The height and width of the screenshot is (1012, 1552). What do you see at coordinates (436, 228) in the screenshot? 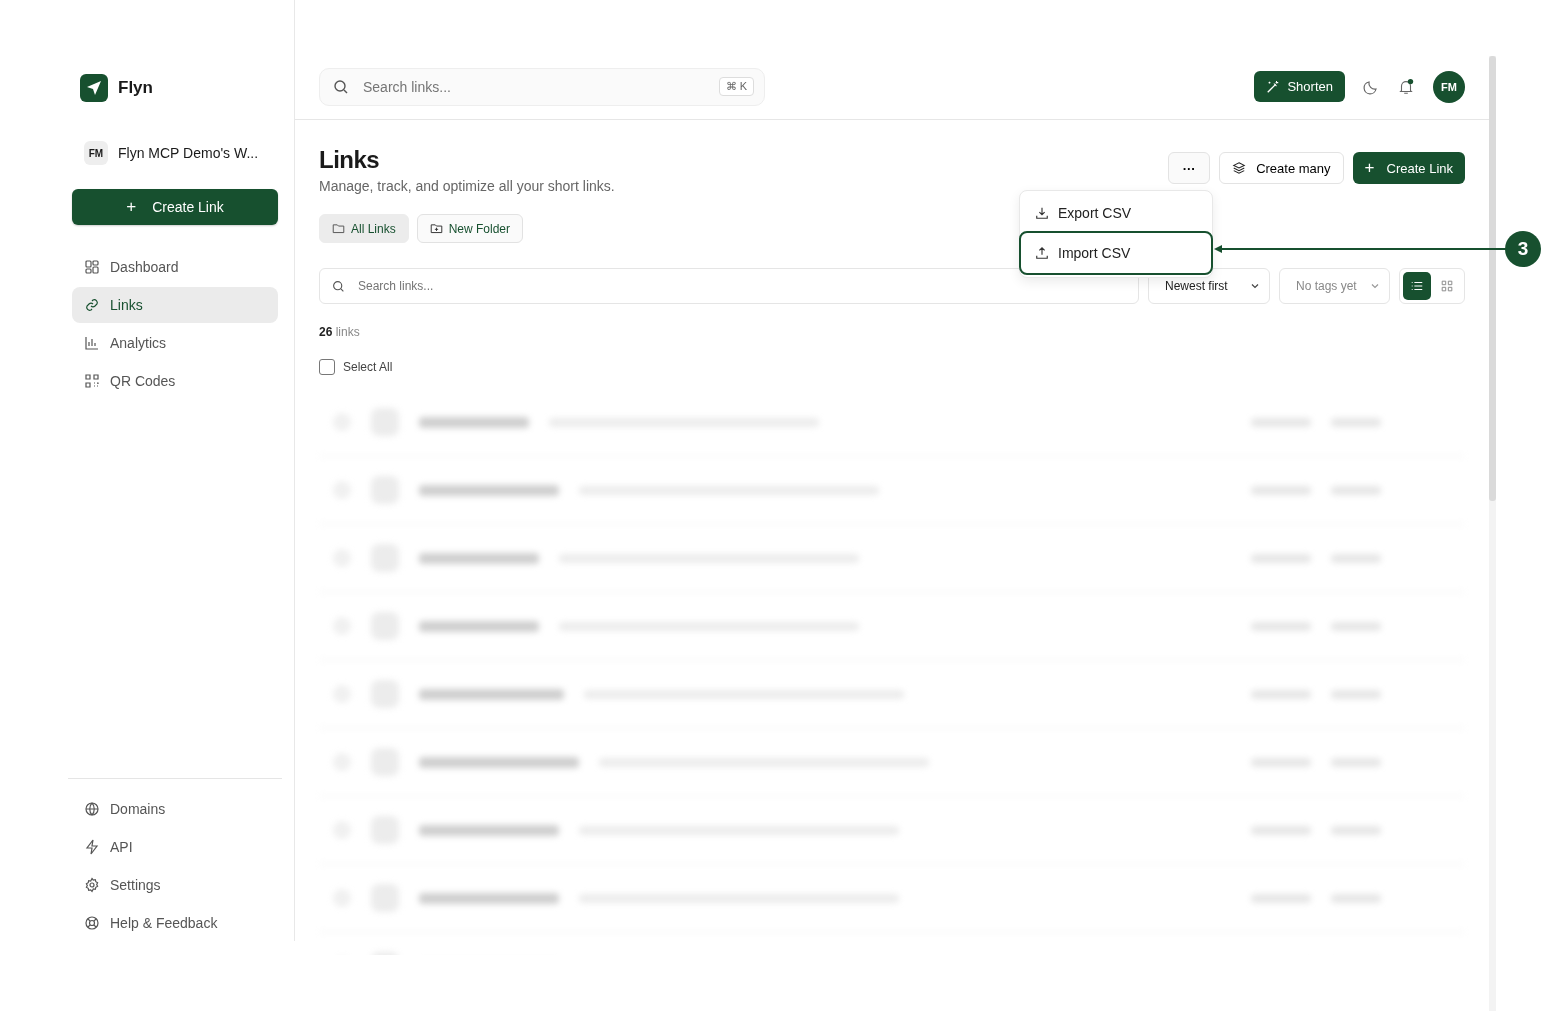
I see `folder-plus-icon` at bounding box center [436, 228].